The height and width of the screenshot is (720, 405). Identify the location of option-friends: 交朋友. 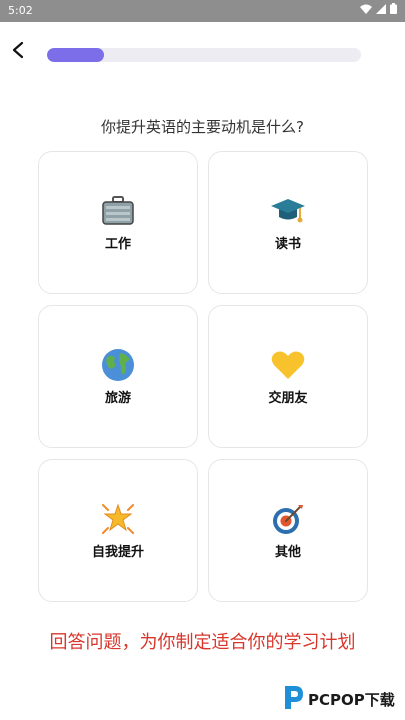
(288, 376).